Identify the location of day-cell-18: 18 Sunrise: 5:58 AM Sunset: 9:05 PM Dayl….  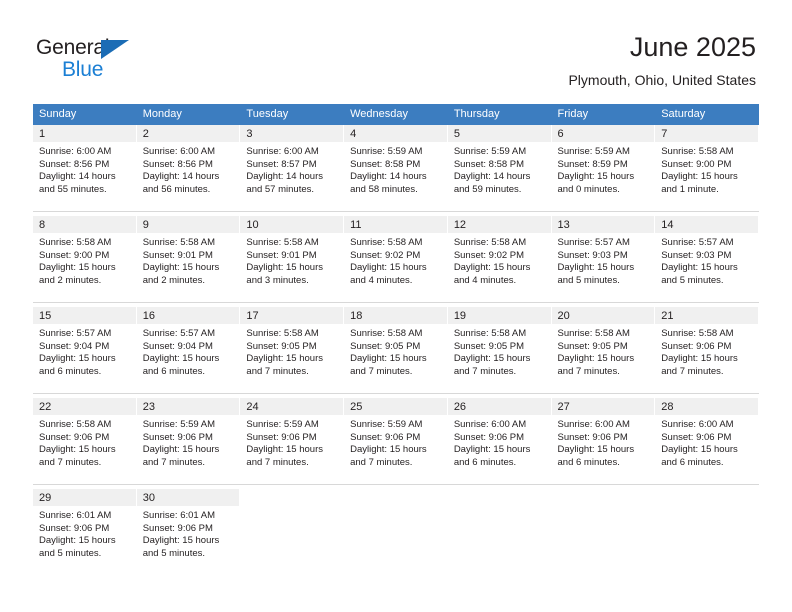
(396, 350).